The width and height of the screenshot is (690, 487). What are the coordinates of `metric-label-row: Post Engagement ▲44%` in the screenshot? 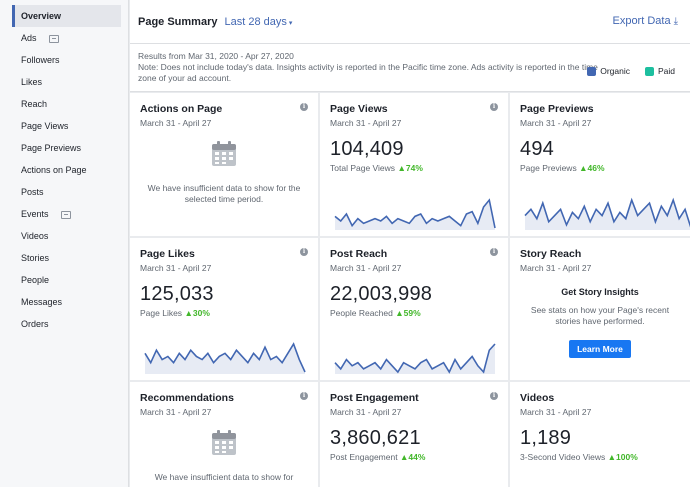 It's located at (414, 457).